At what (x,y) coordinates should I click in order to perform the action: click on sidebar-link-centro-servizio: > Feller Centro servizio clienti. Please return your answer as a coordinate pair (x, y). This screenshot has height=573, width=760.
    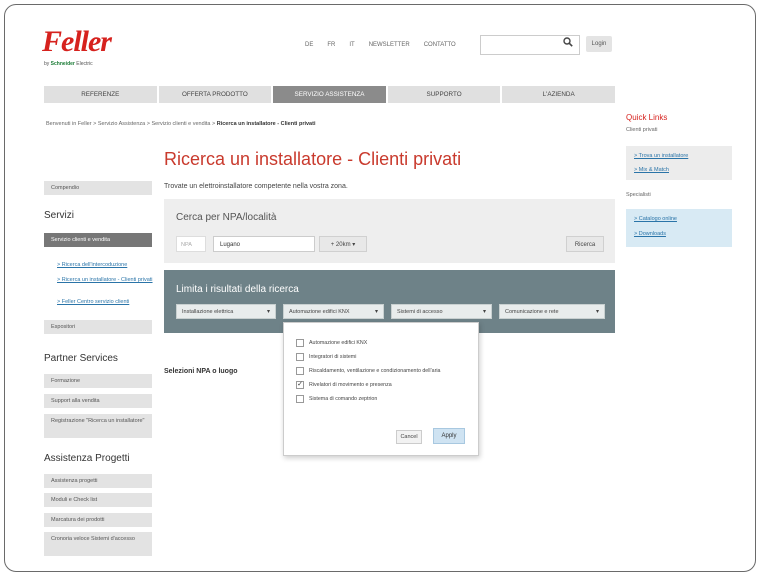
    Looking at the image, I should click on (106, 302).